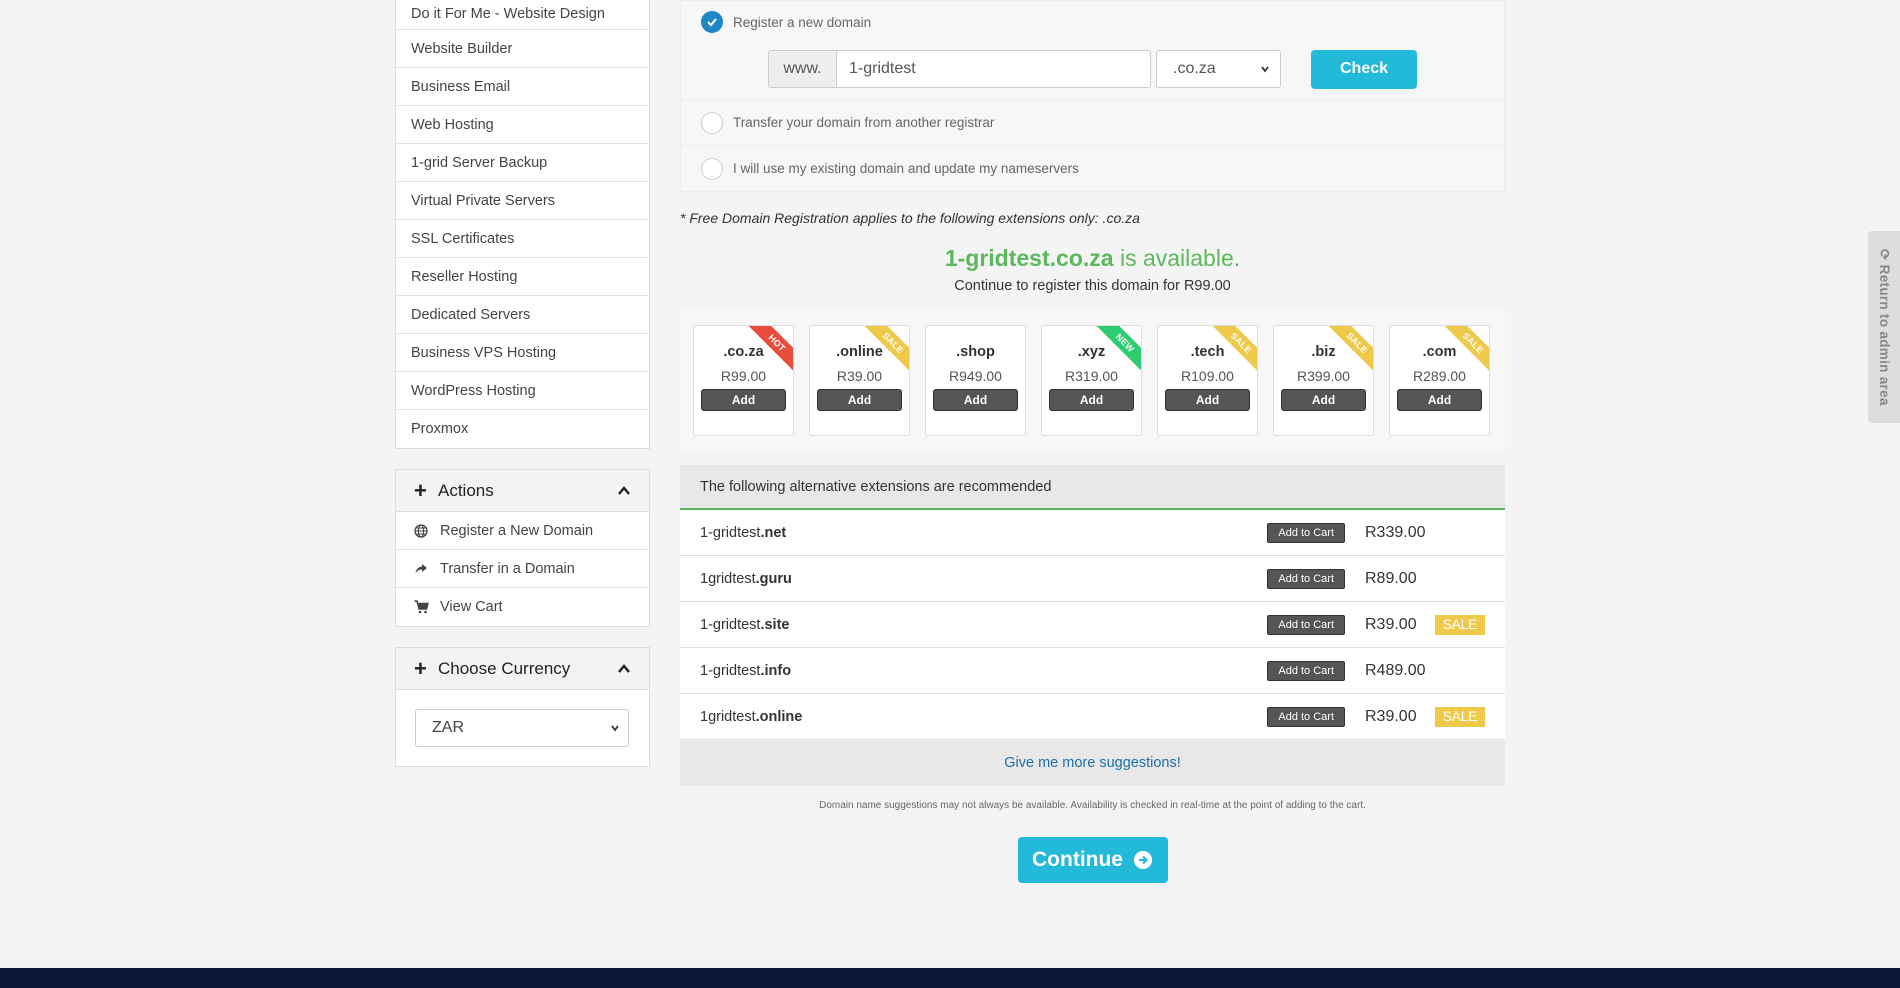  What do you see at coordinates (983, 625) in the screenshot?
I see `suggested-domain: 1-gridtest.site` at bounding box center [983, 625].